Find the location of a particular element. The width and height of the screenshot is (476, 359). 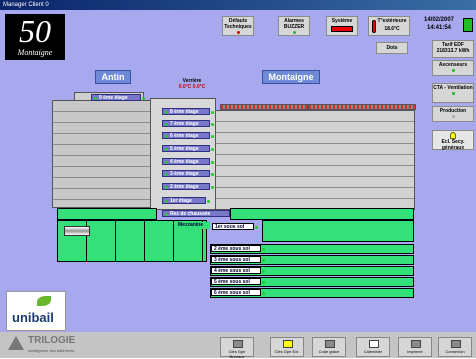

floor-label-1: 1er étage is located at coordinates (186, 200).